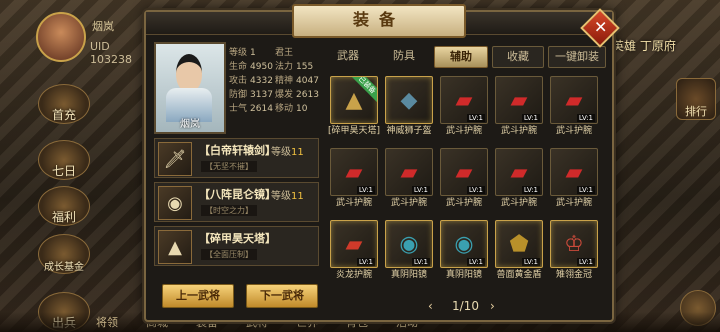 The height and width of the screenshot is (332, 720). I want to click on item-name: 兽面黄金盾, so click(519, 275).